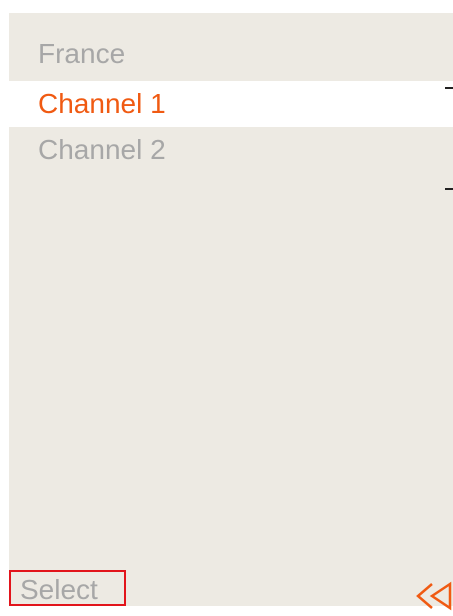  What do you see at coordinates (231, 54) in the screenshot?
I see `list-item-france: France` at bounding box center [231, 54].